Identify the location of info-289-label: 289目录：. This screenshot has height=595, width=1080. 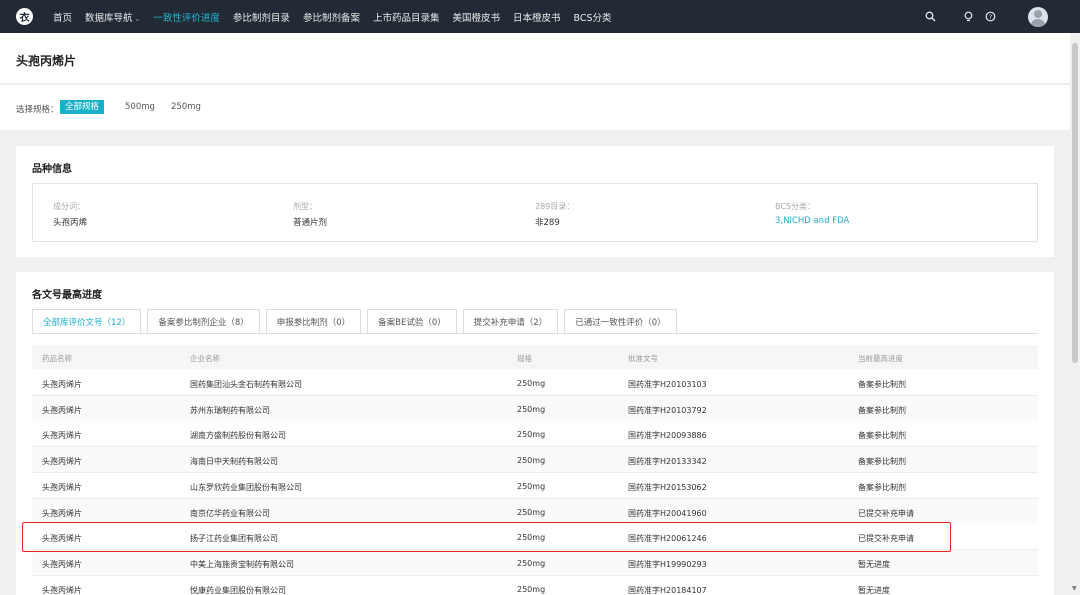
(555, 206).